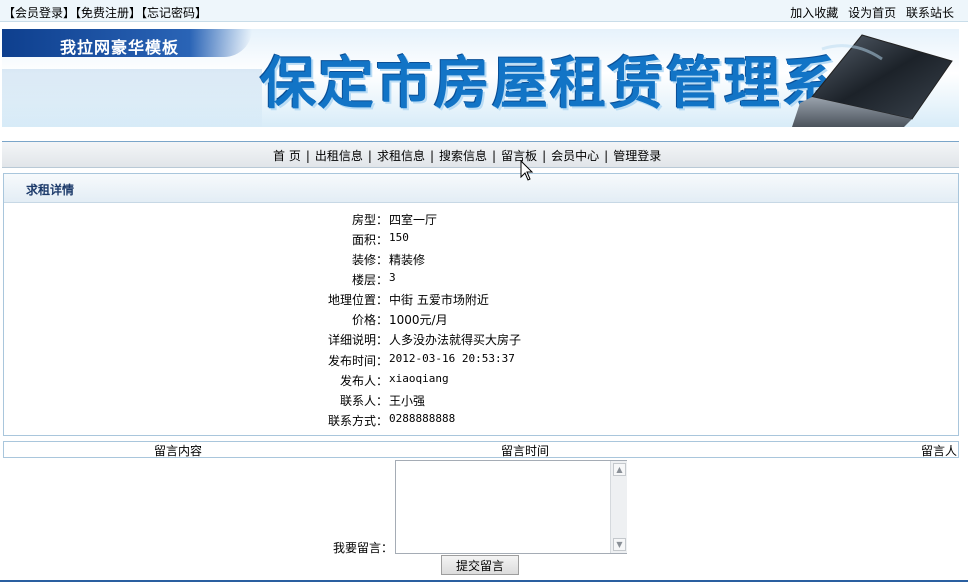 This screenshot has width=968, height=584. What do you see at coordinates (814, 13) in the screenshot?
I see `add-favorite-link: 加入收藏` at bounding box center [814, 13].